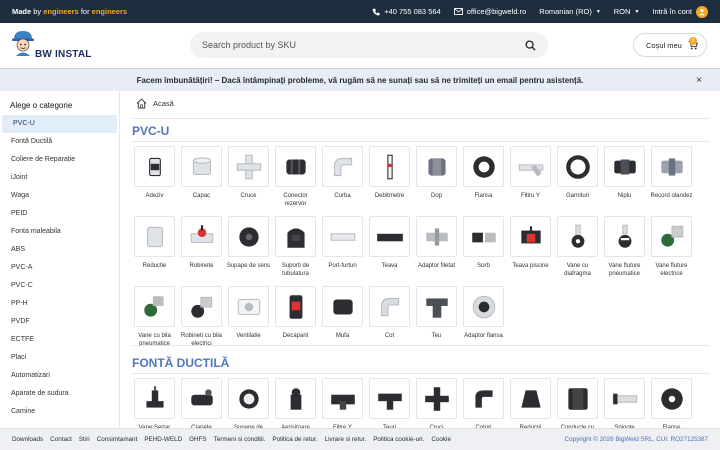  Describe the element at coordinates (141, 103) in the screenshot. I see `home-icon` at that location.